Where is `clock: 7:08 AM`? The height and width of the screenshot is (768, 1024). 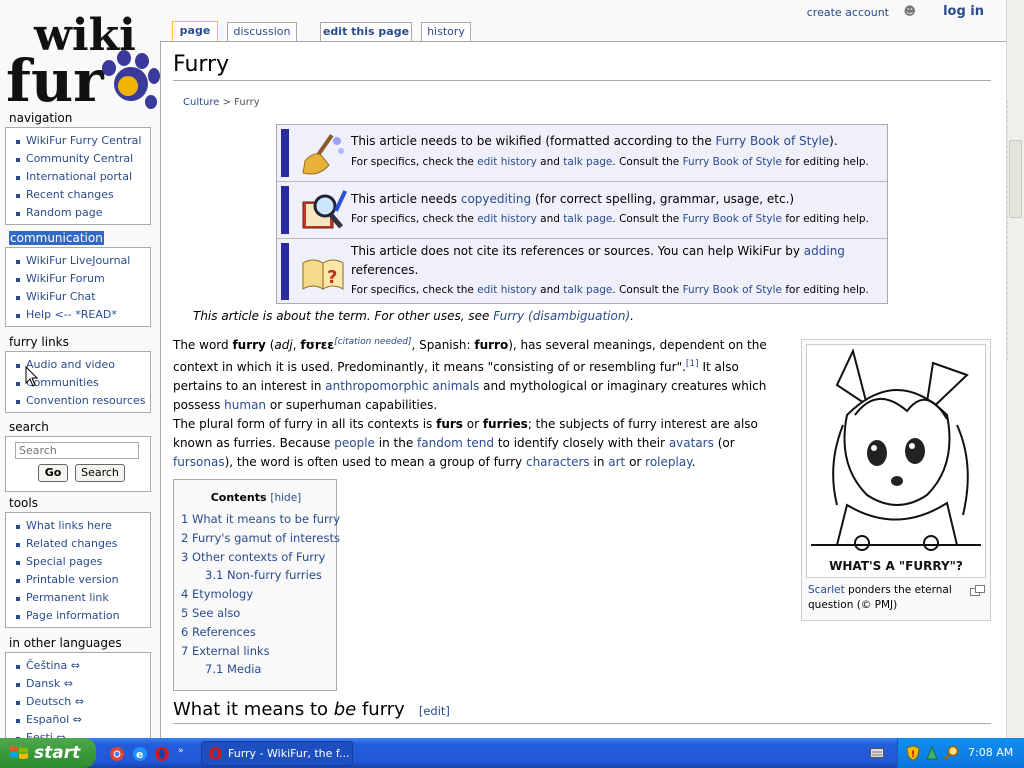
clock: 7:08 AM is located at coordinates (990, 752).